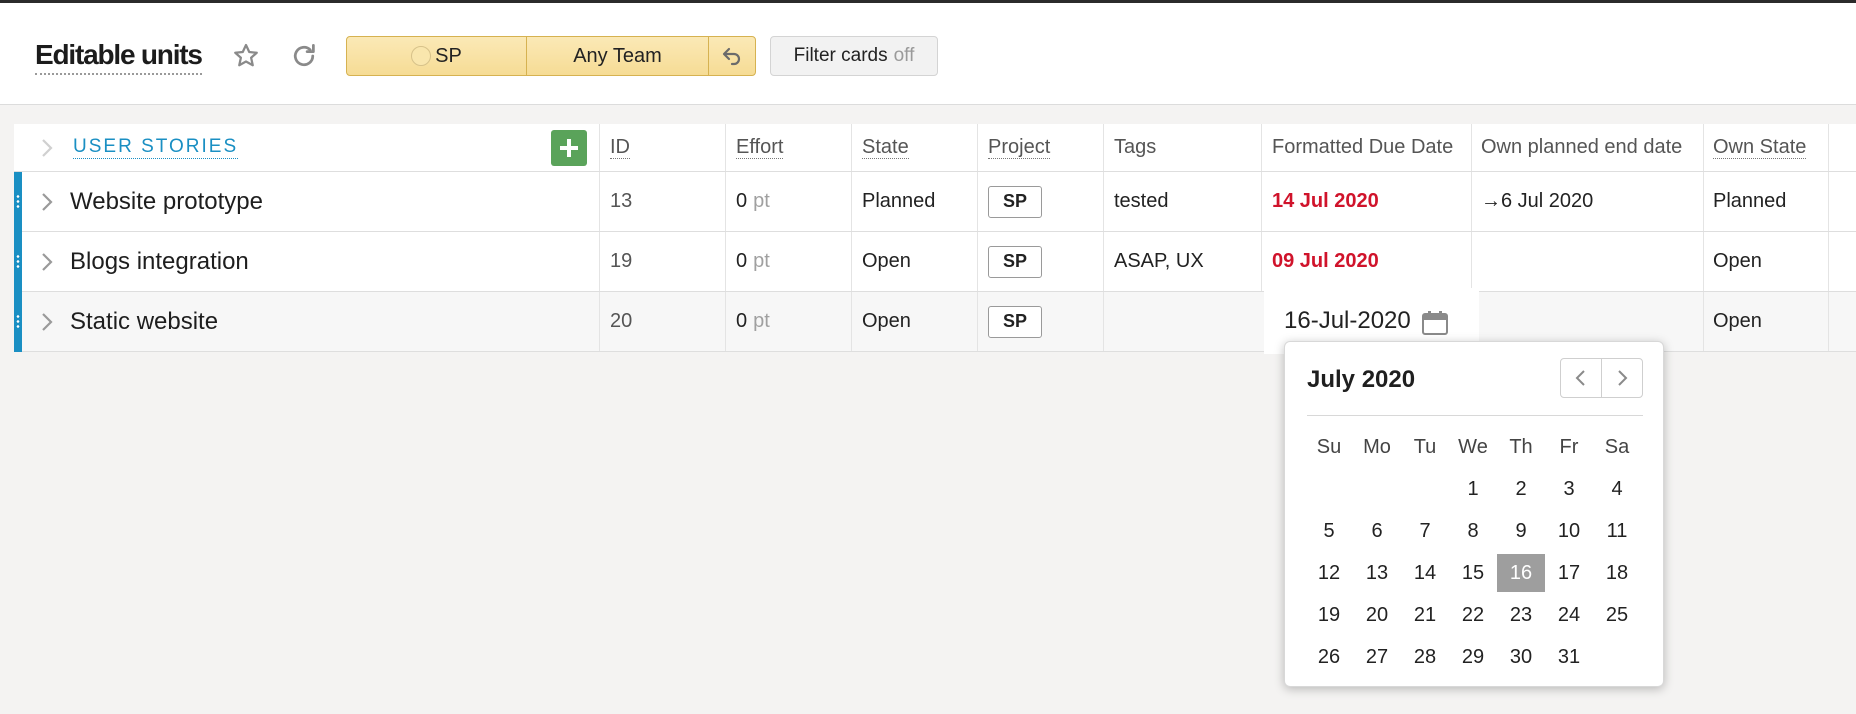 This screenshot has height=714, width=1856. I want to click on filter-cards-button: Filter cards off, so click(854, 56).